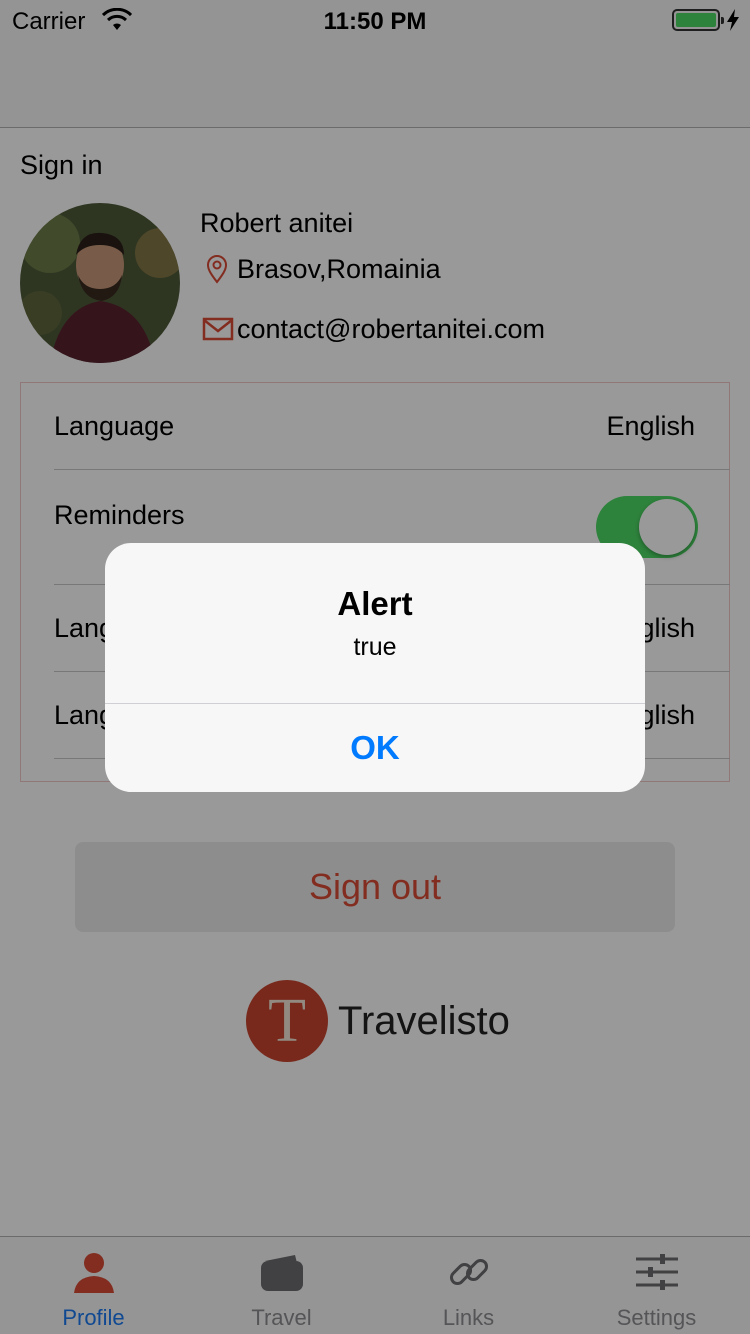  What do you see at coordinates (375, 647) in the screenshot?
I see `alert-message: true` at bounding box center [375, 647].